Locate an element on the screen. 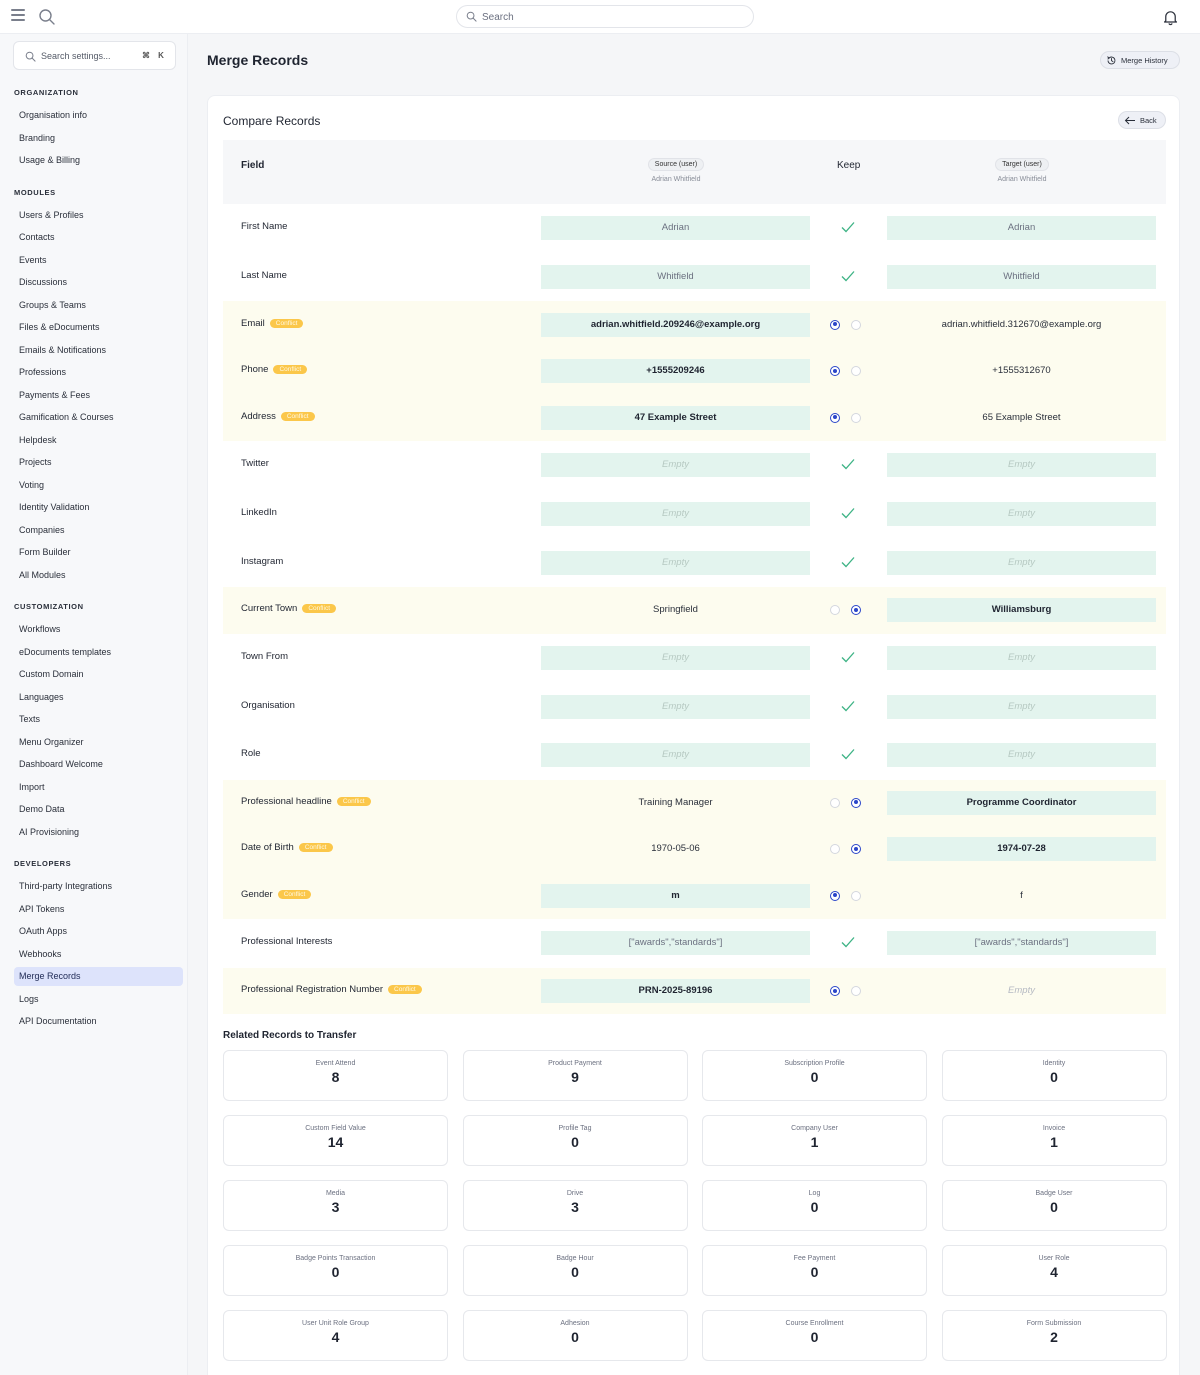 This screenshot has height=1375, width=1200. global-search is located at coordinates (605, 16).